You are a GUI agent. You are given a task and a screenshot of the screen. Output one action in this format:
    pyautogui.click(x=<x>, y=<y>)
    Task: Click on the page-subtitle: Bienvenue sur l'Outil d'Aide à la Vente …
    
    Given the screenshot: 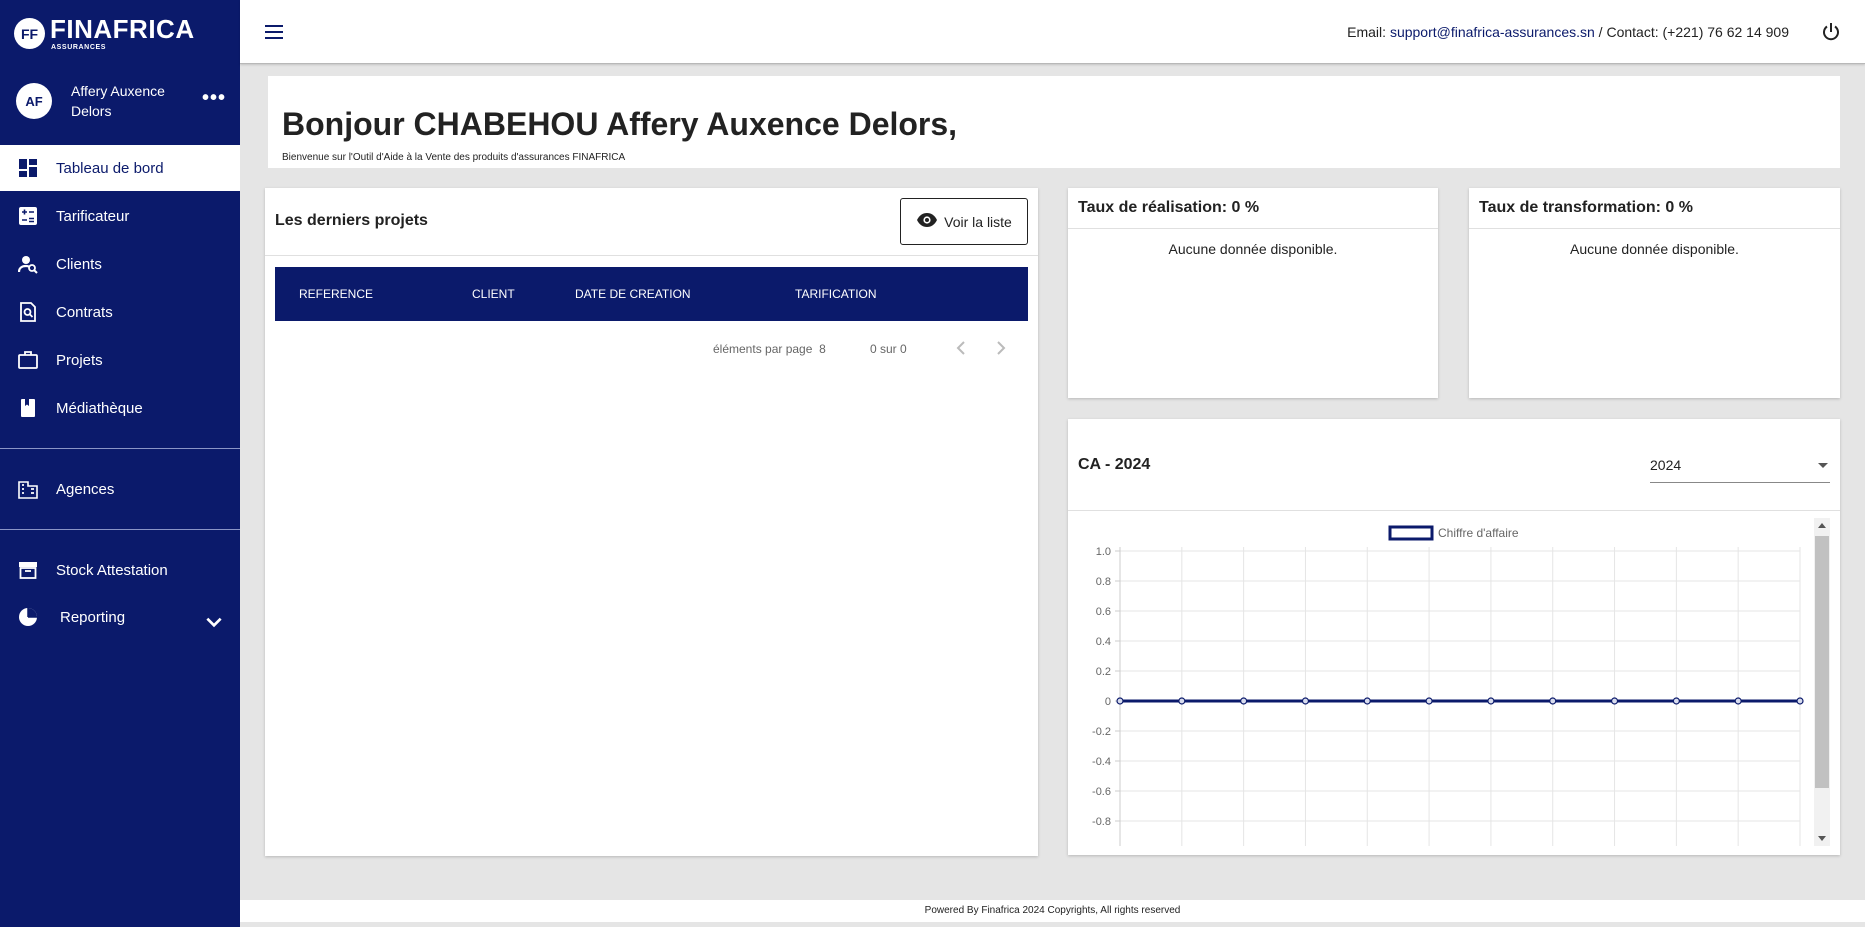 What is the action you would take?
    pyautogui.click(x=454, y=157)
    